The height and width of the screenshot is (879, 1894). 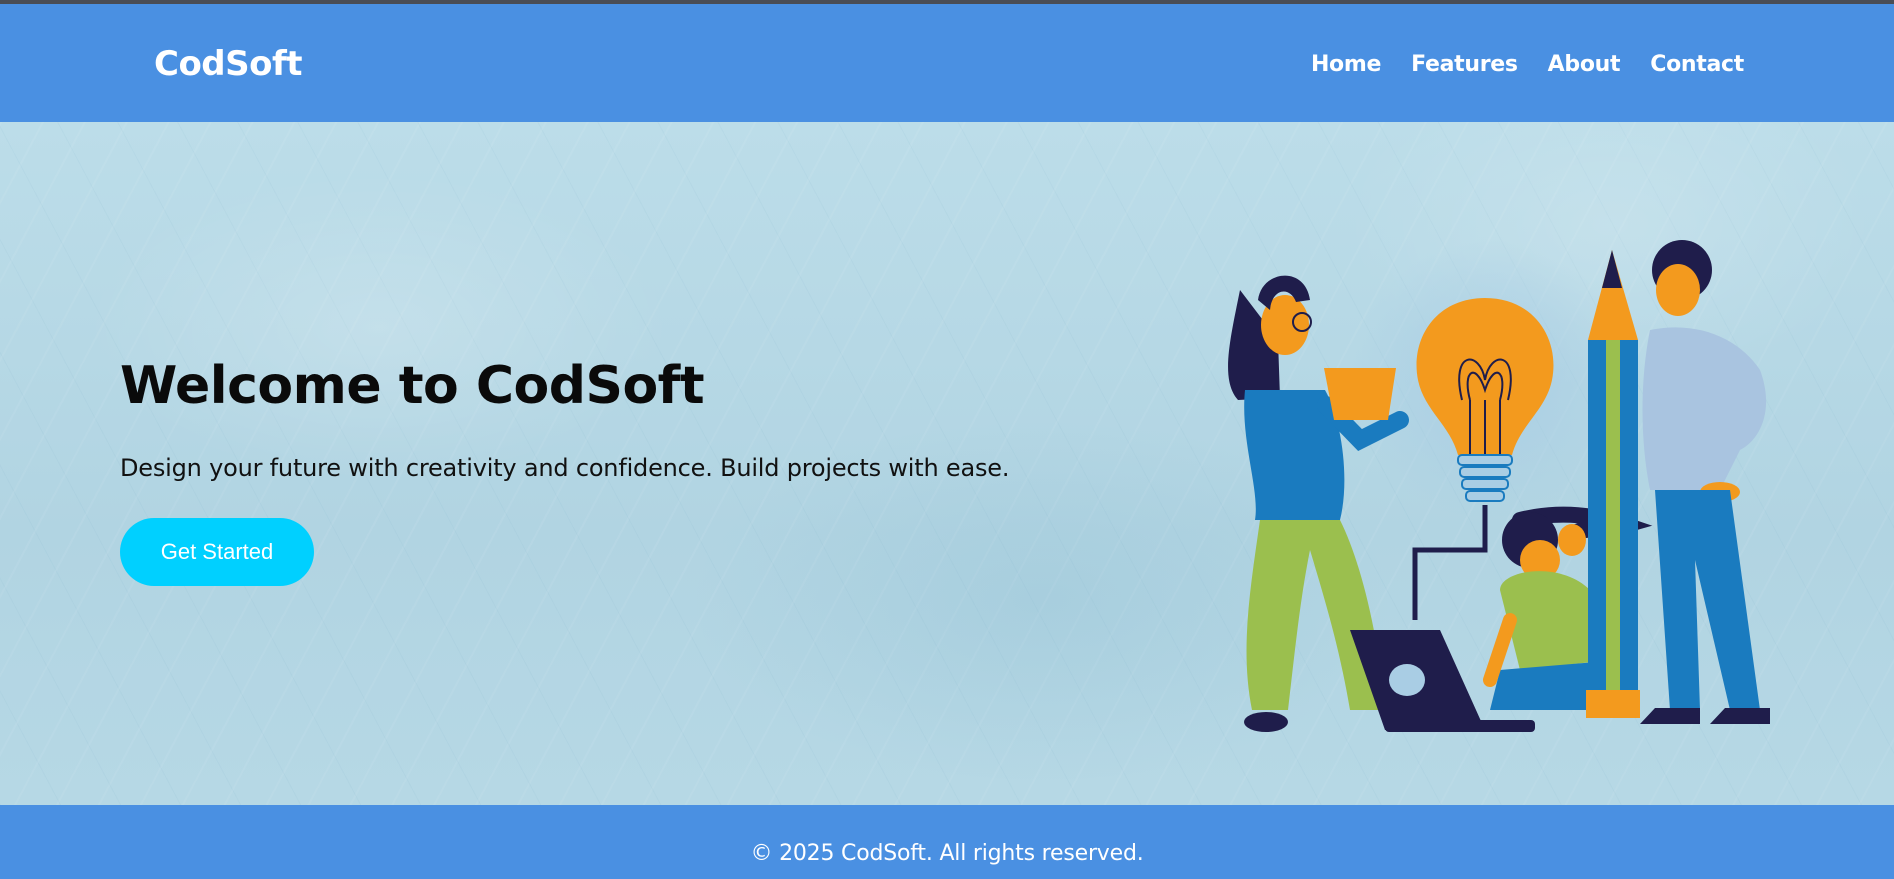 What do you see at coordinates (228, 64) in the screenshot?
I see `site-logo: CodSoft` at bounding box center [228, 64].